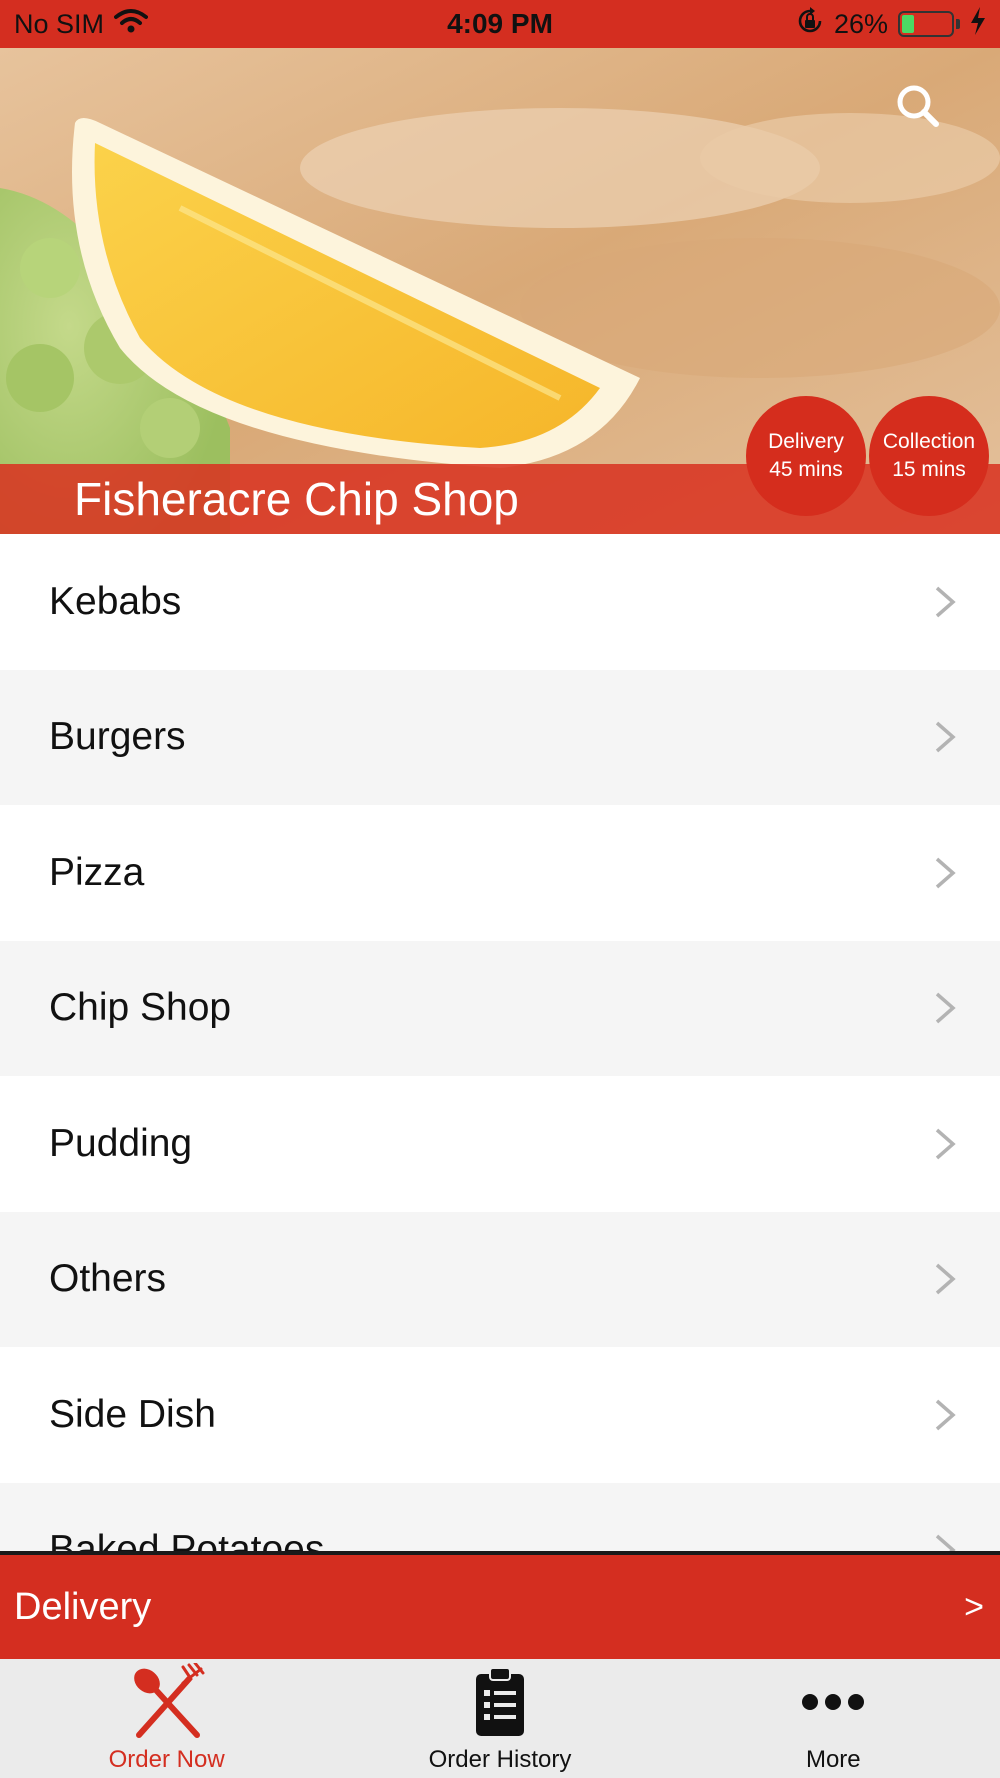  I want to click on menu-item-label: Burgers, so click(117, 737).